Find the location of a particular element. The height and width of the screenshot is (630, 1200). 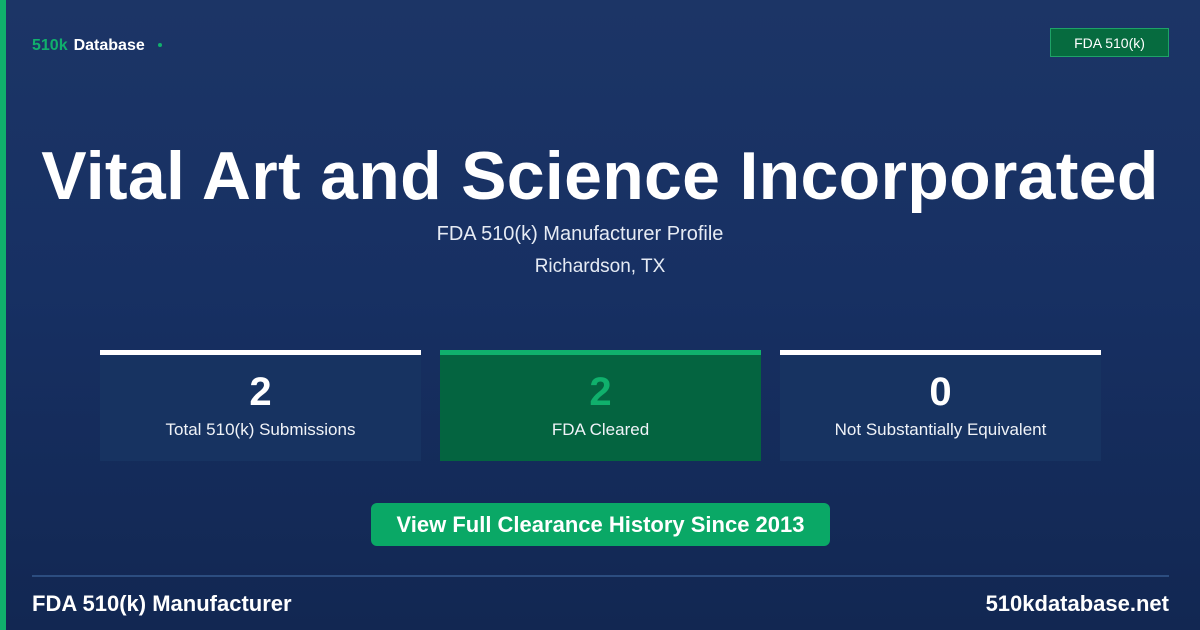

brand-name-part2: Database is located at coordinates (109, 45).